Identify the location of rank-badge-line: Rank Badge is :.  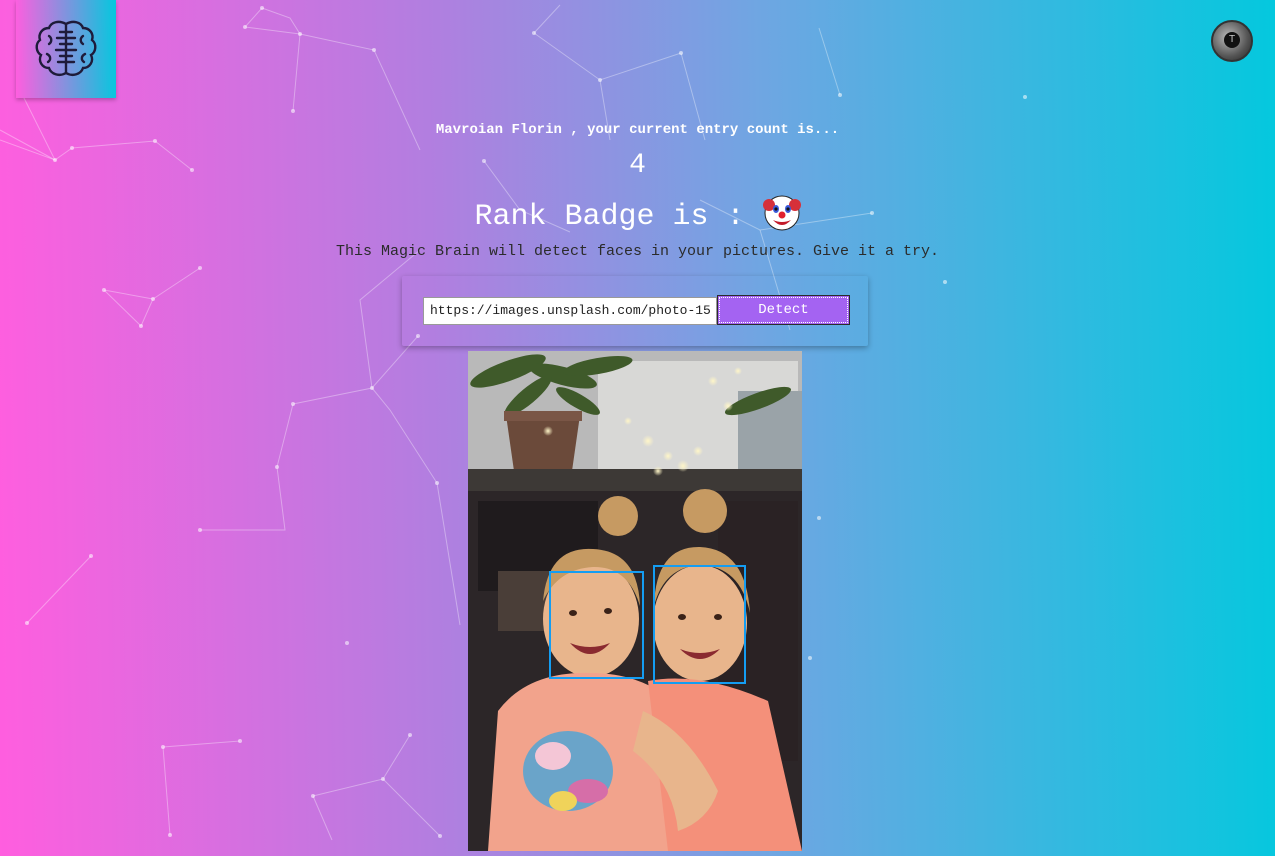
(637, 214).